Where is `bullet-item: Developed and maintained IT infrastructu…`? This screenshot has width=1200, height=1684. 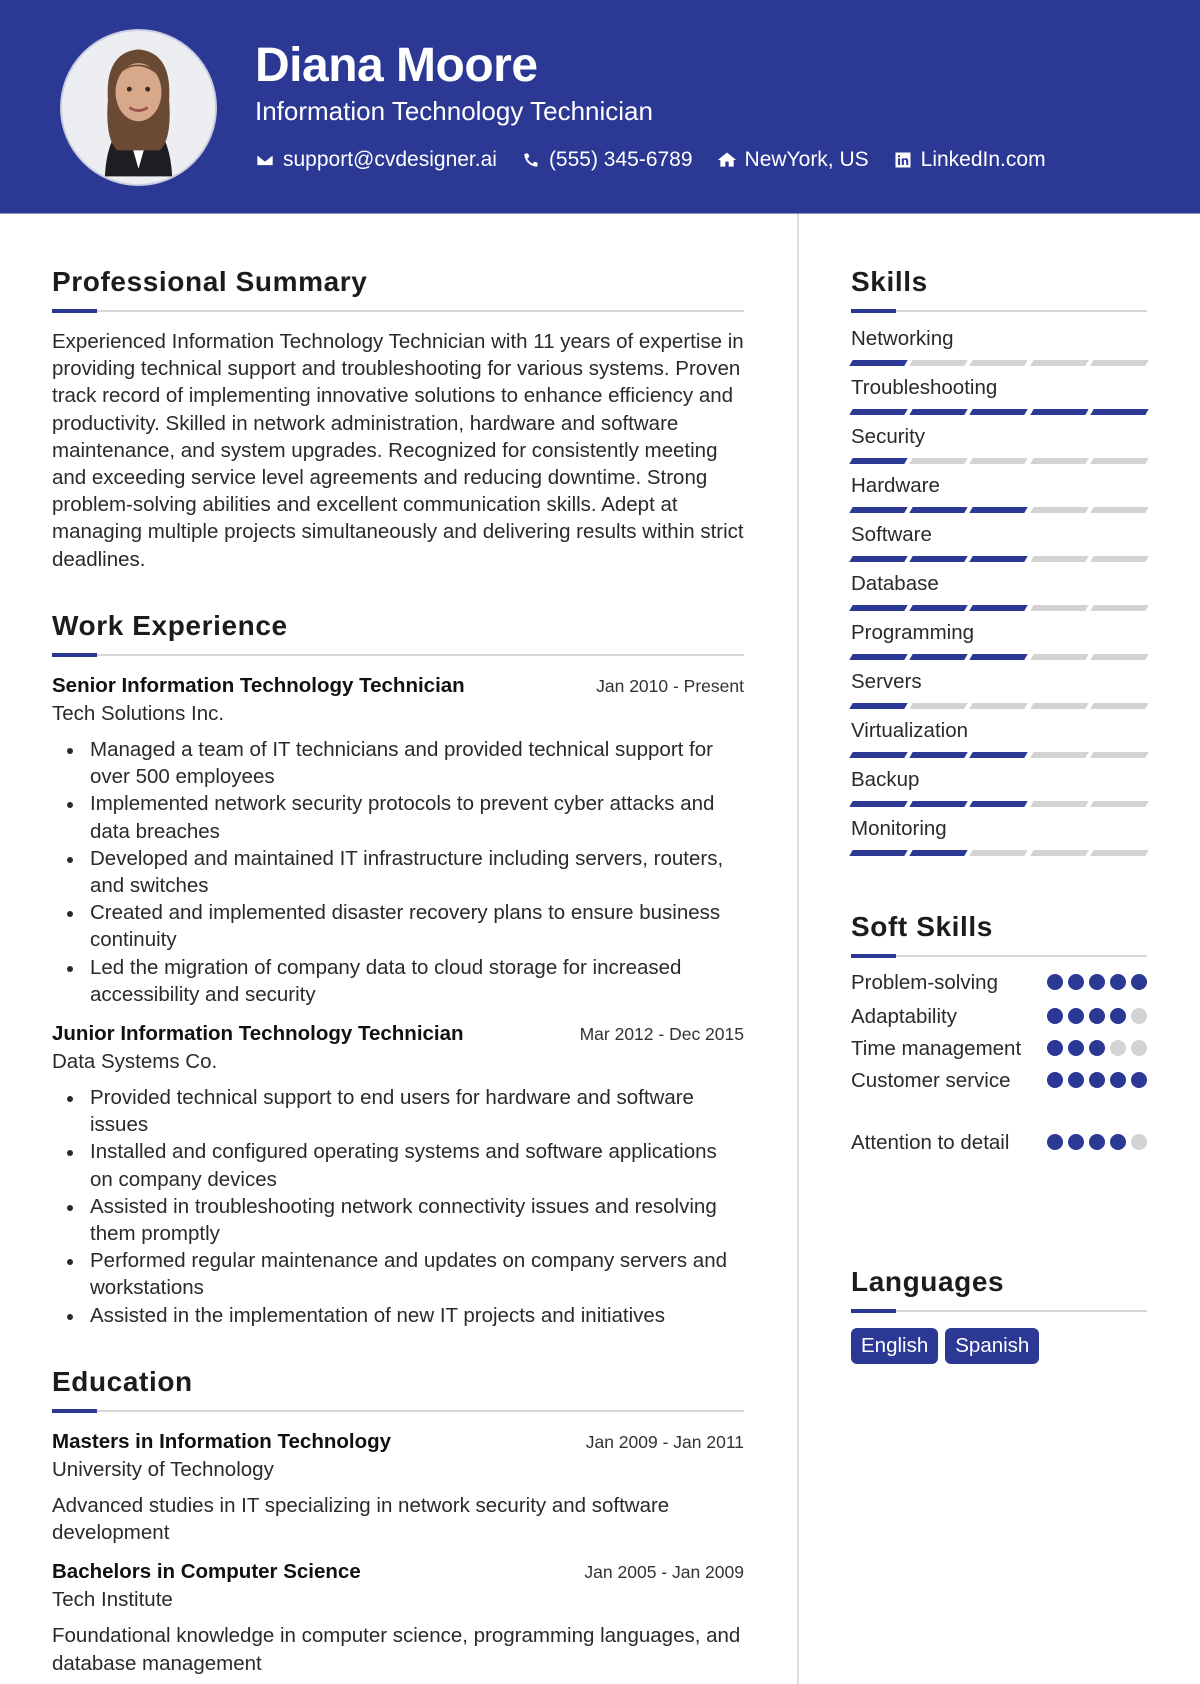
bullet-item: Developed and maintained IT infrastructu… is located at coordinates (398, 872).